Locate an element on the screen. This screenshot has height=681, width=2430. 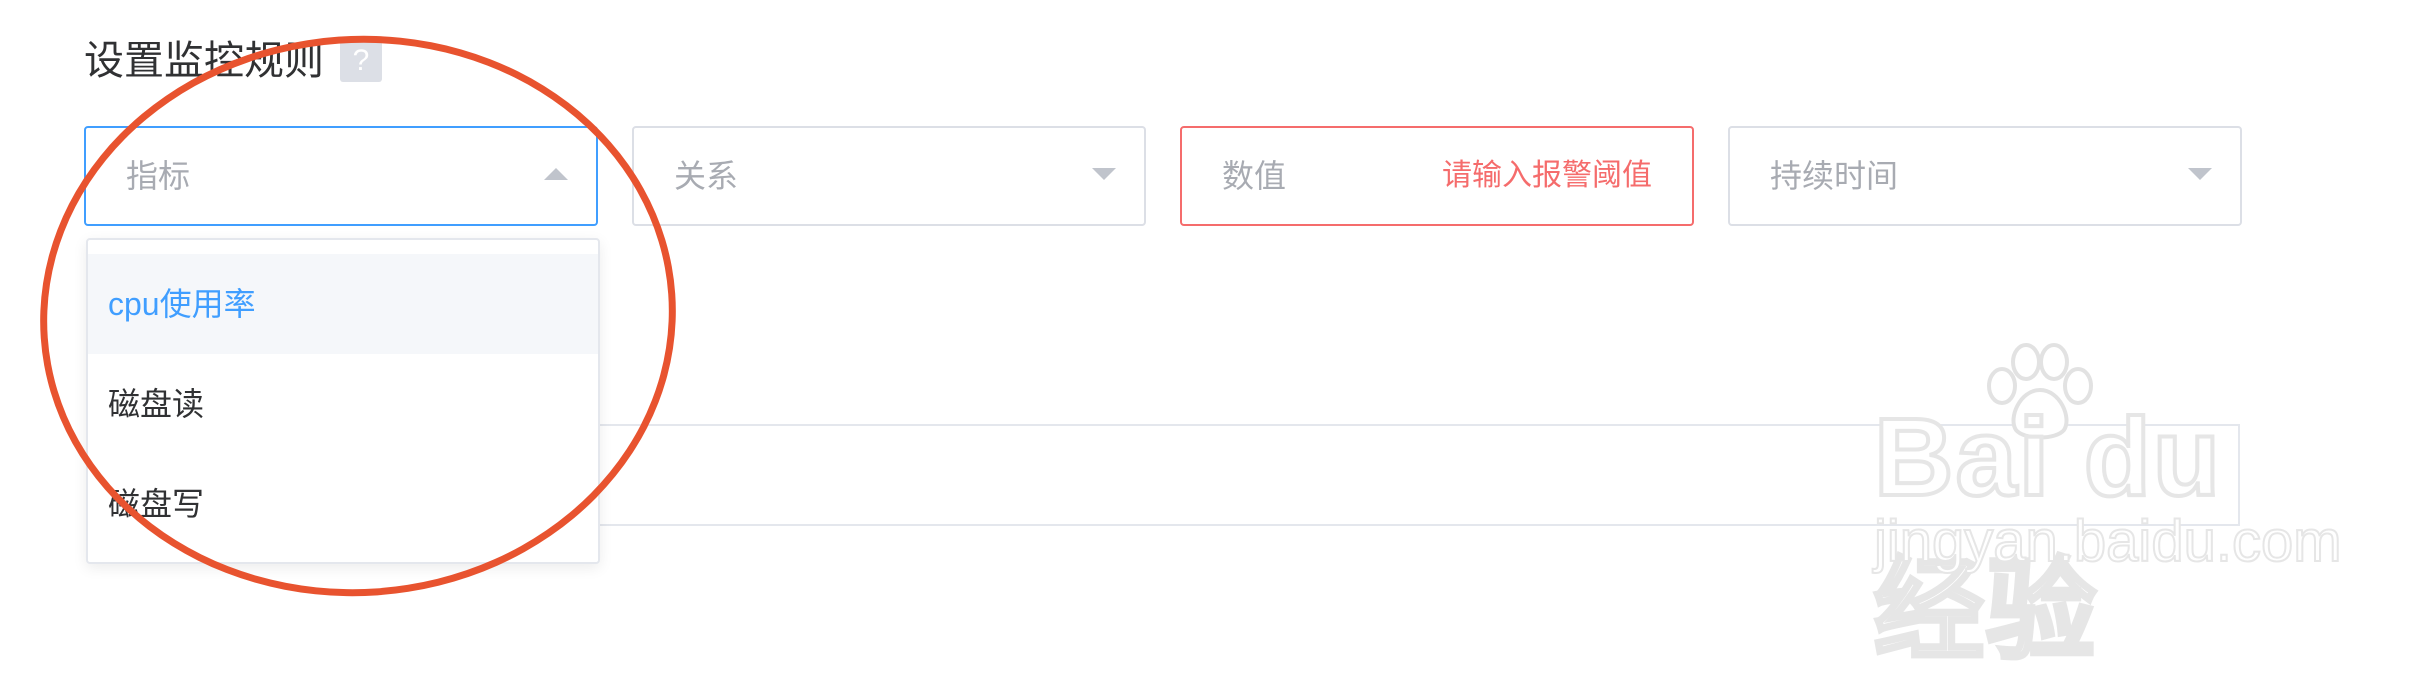
section-title: 设置监控规则 ? is located at coordinates (233, 61).